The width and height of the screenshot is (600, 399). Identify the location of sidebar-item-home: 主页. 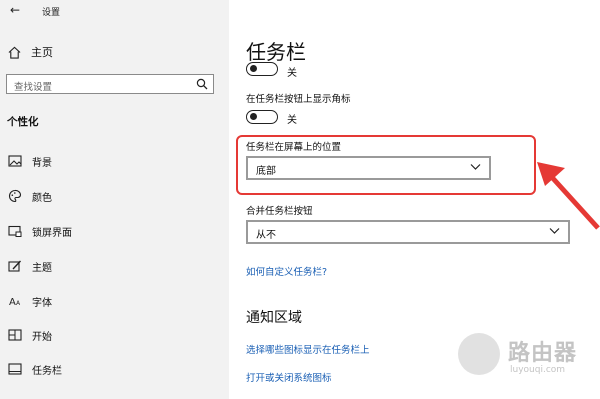
(30, 52).